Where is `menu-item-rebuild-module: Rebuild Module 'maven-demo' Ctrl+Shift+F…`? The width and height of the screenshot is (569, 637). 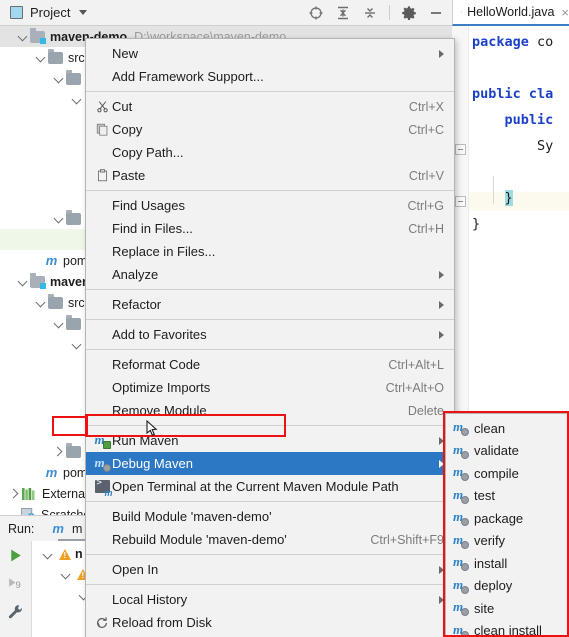 menu-item-rebuild-module: Rebuild Module 'maven-demo' Ctrl+Shift+F… is located at coordinates (270, 539).